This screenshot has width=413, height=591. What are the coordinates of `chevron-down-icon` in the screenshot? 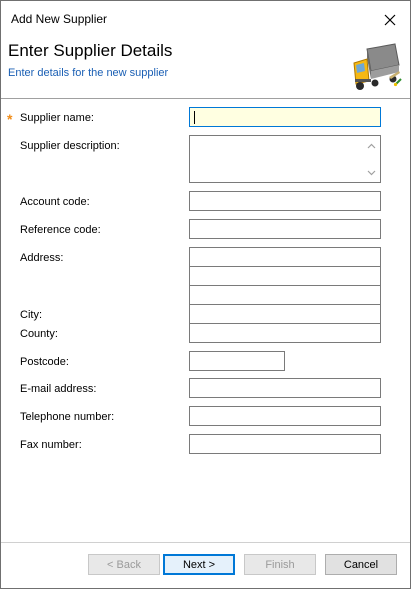 It's located at (371, 172).